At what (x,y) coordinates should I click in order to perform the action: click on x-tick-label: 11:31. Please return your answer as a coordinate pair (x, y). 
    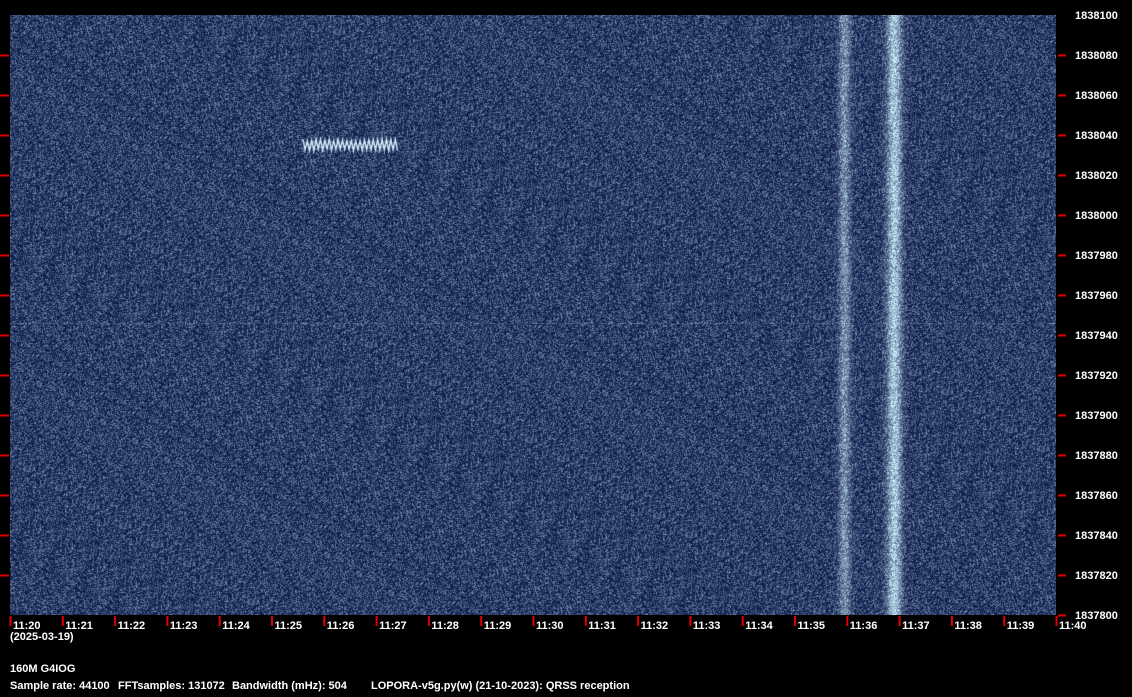
    Looking at the image, I should click on (602, 626).